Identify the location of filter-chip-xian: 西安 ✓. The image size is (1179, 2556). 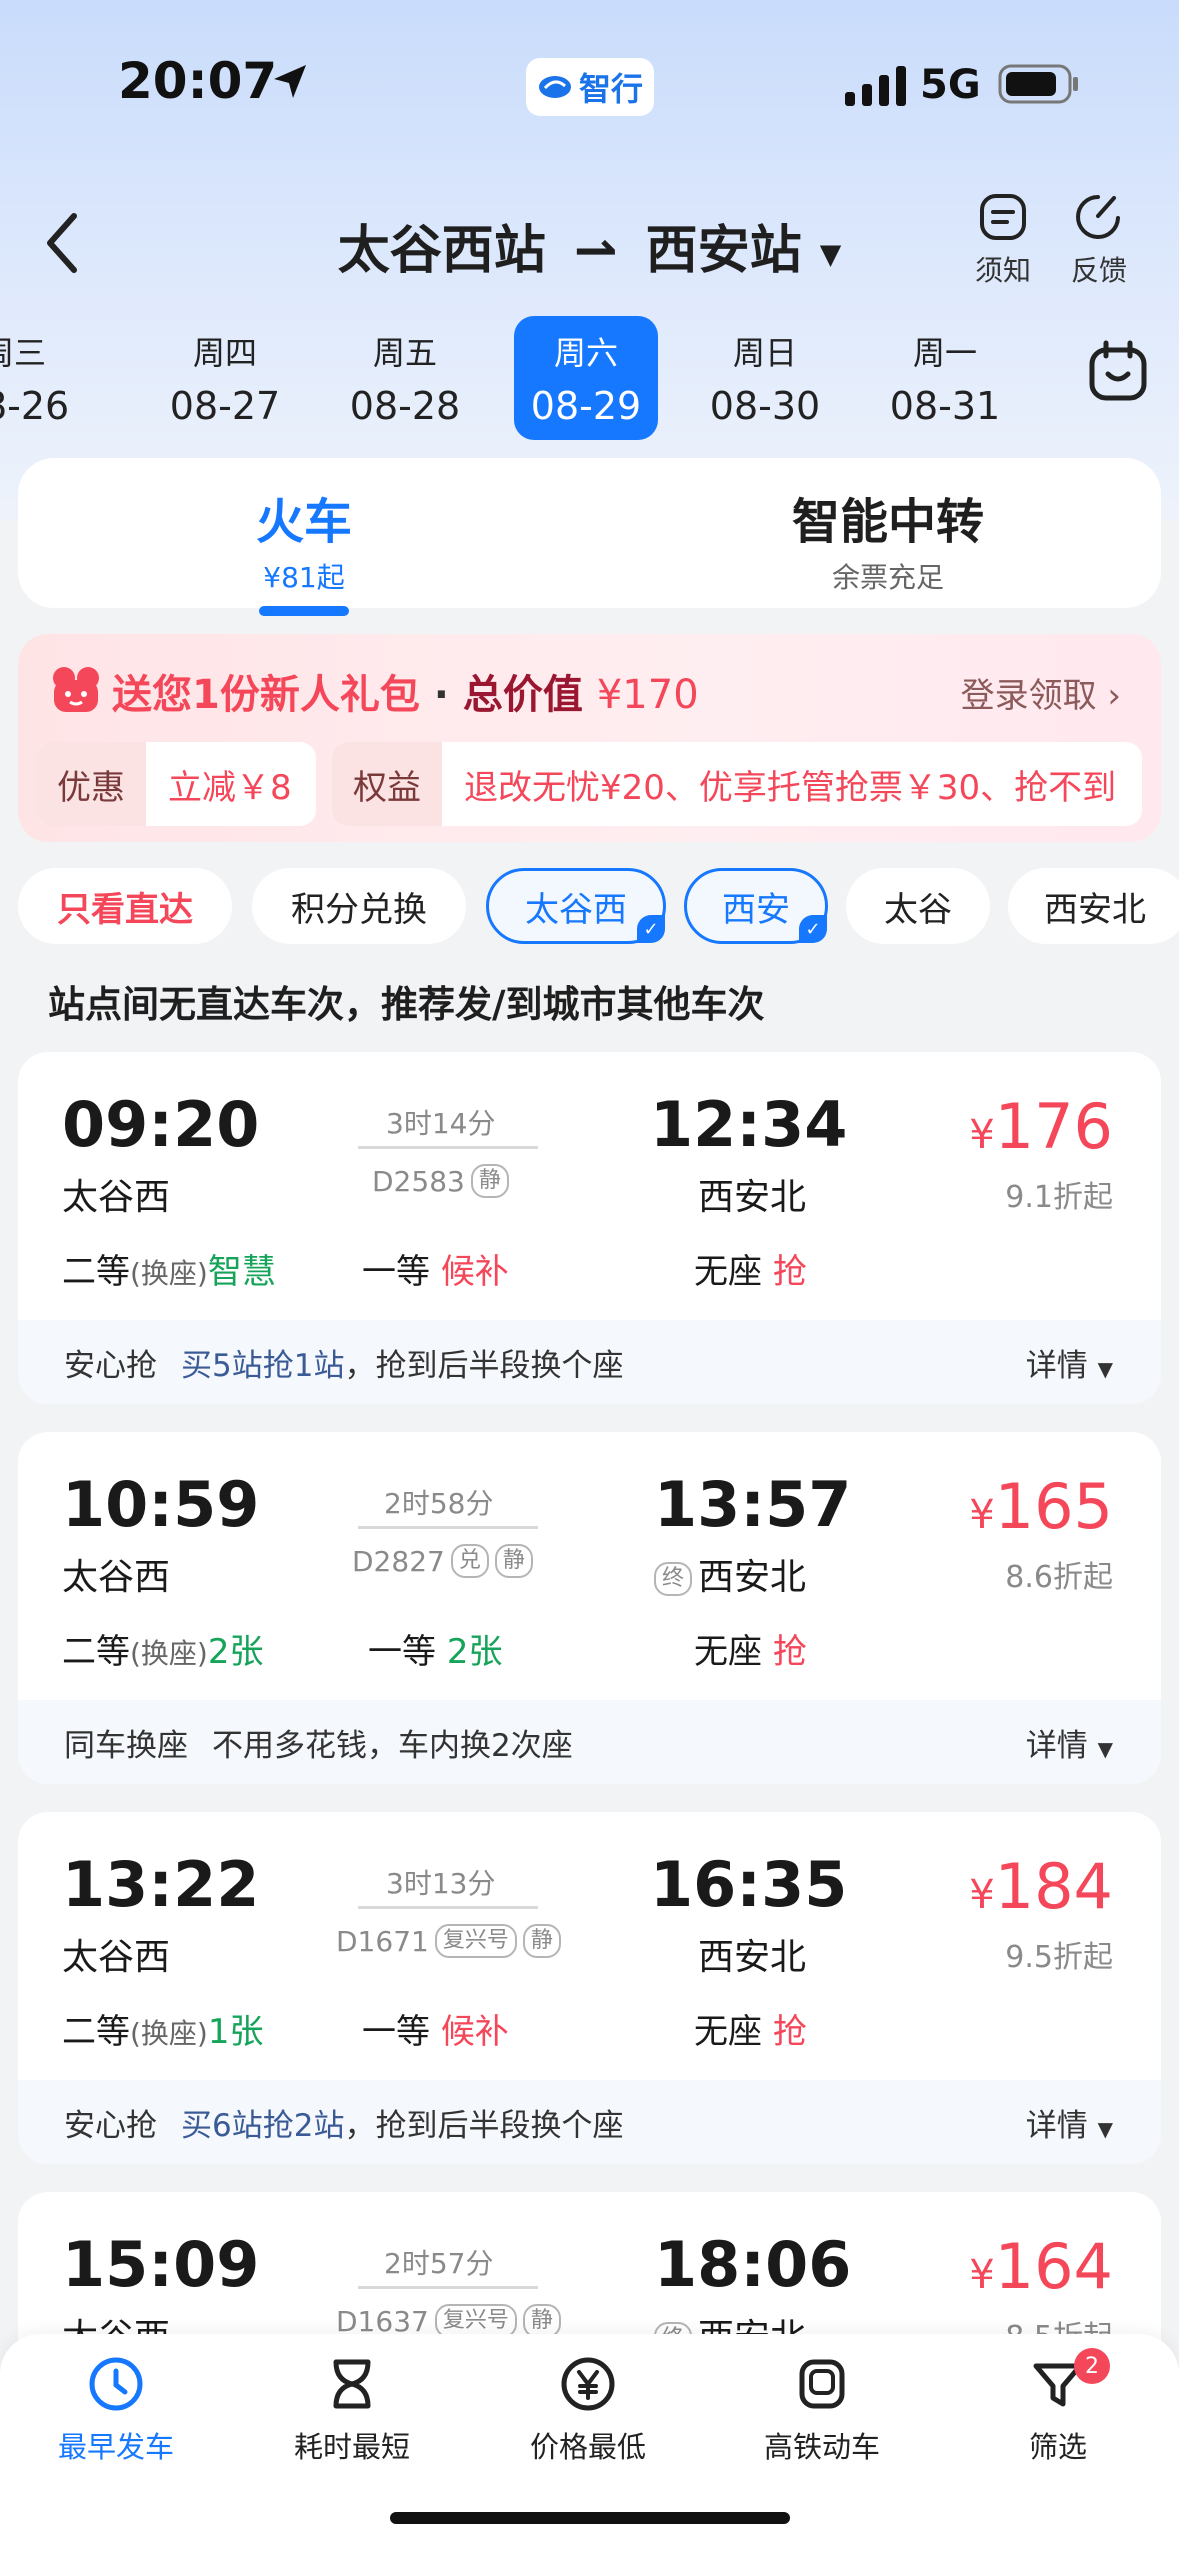
(756, 906).